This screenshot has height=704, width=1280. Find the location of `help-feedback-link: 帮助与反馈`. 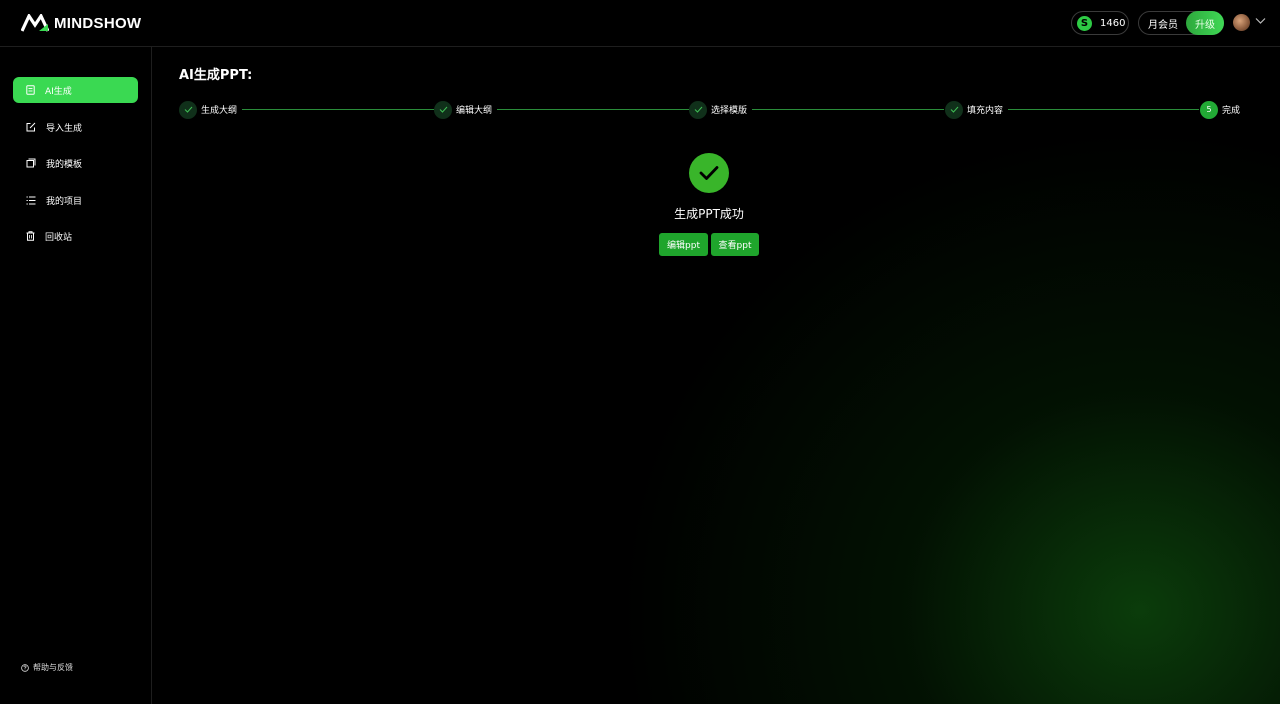

help-feedback-link: 帮助与反馈 is located at coordinates (47, 667).